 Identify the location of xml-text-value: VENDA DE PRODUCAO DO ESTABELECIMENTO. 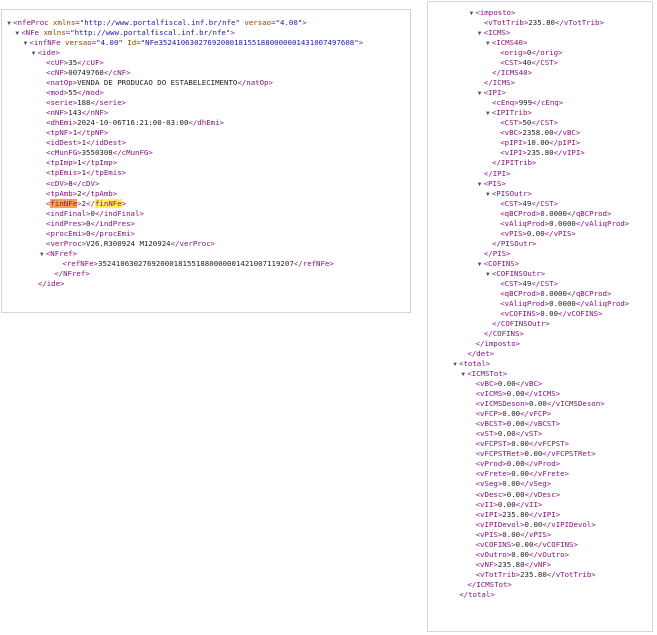
(157, 83).